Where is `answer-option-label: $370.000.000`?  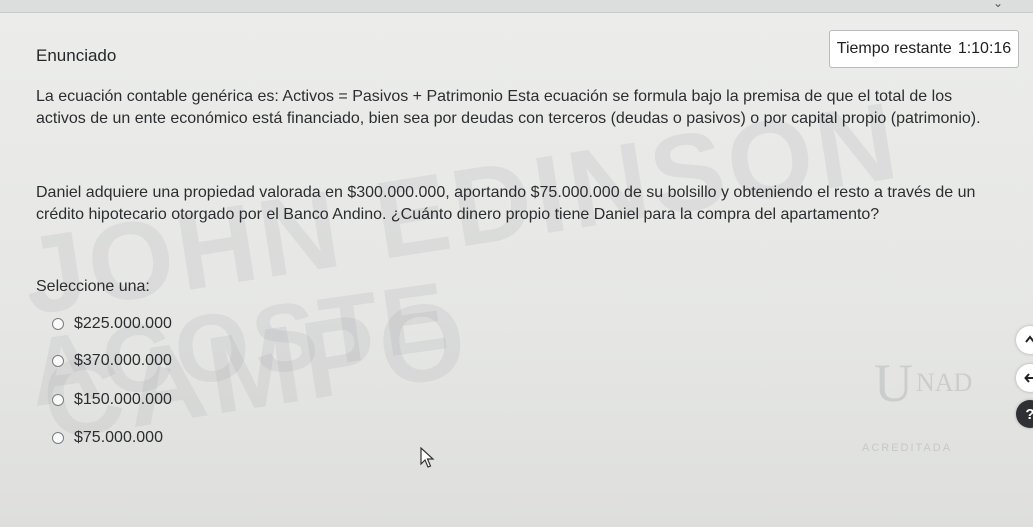 answer-option-label: $370.000.000 is located at coordinates (123, 360).